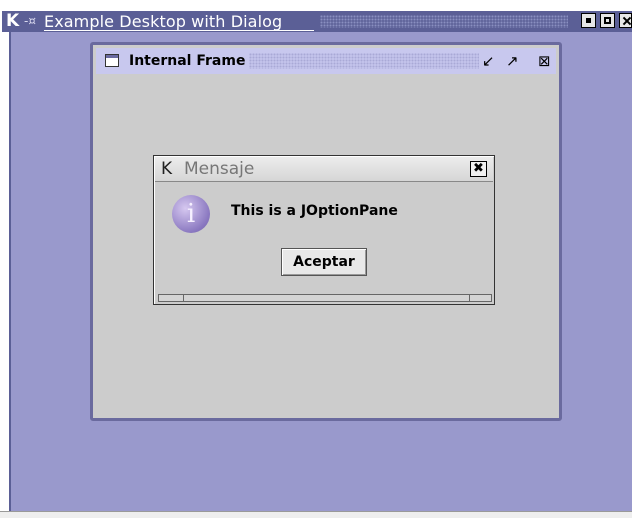 Image resolution: width=632 pixels, height=518 pixels. What do you see at coordinates (317, 21) in the screenshot?
I see `outer-window-titlebar: K -¤ Example Desktop with Dialog` at bounding box center [317, 21].